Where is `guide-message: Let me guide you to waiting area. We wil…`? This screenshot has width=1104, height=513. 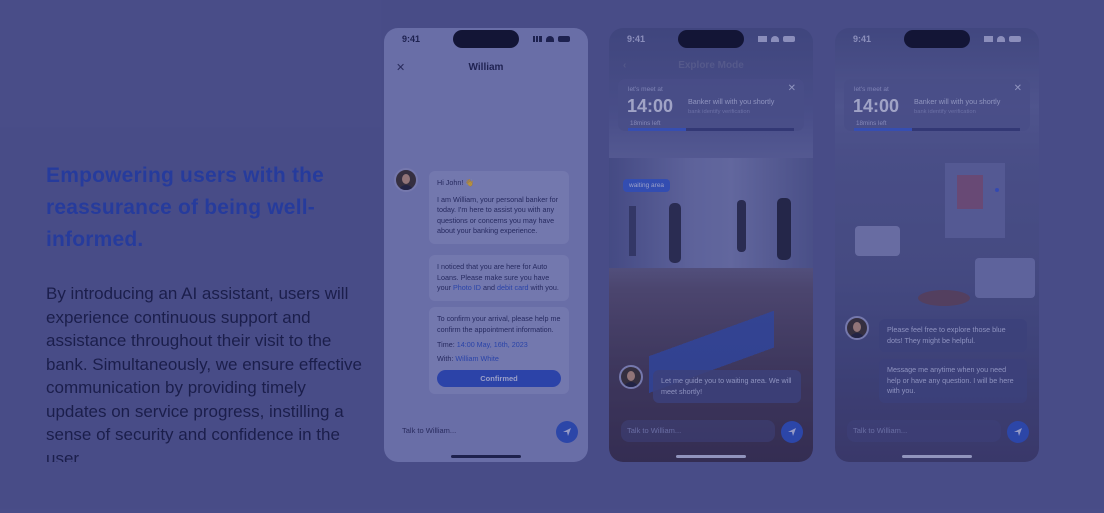 guide-message: Let me guide you to waiting area. We wil… is located at coordinates (727, 387).